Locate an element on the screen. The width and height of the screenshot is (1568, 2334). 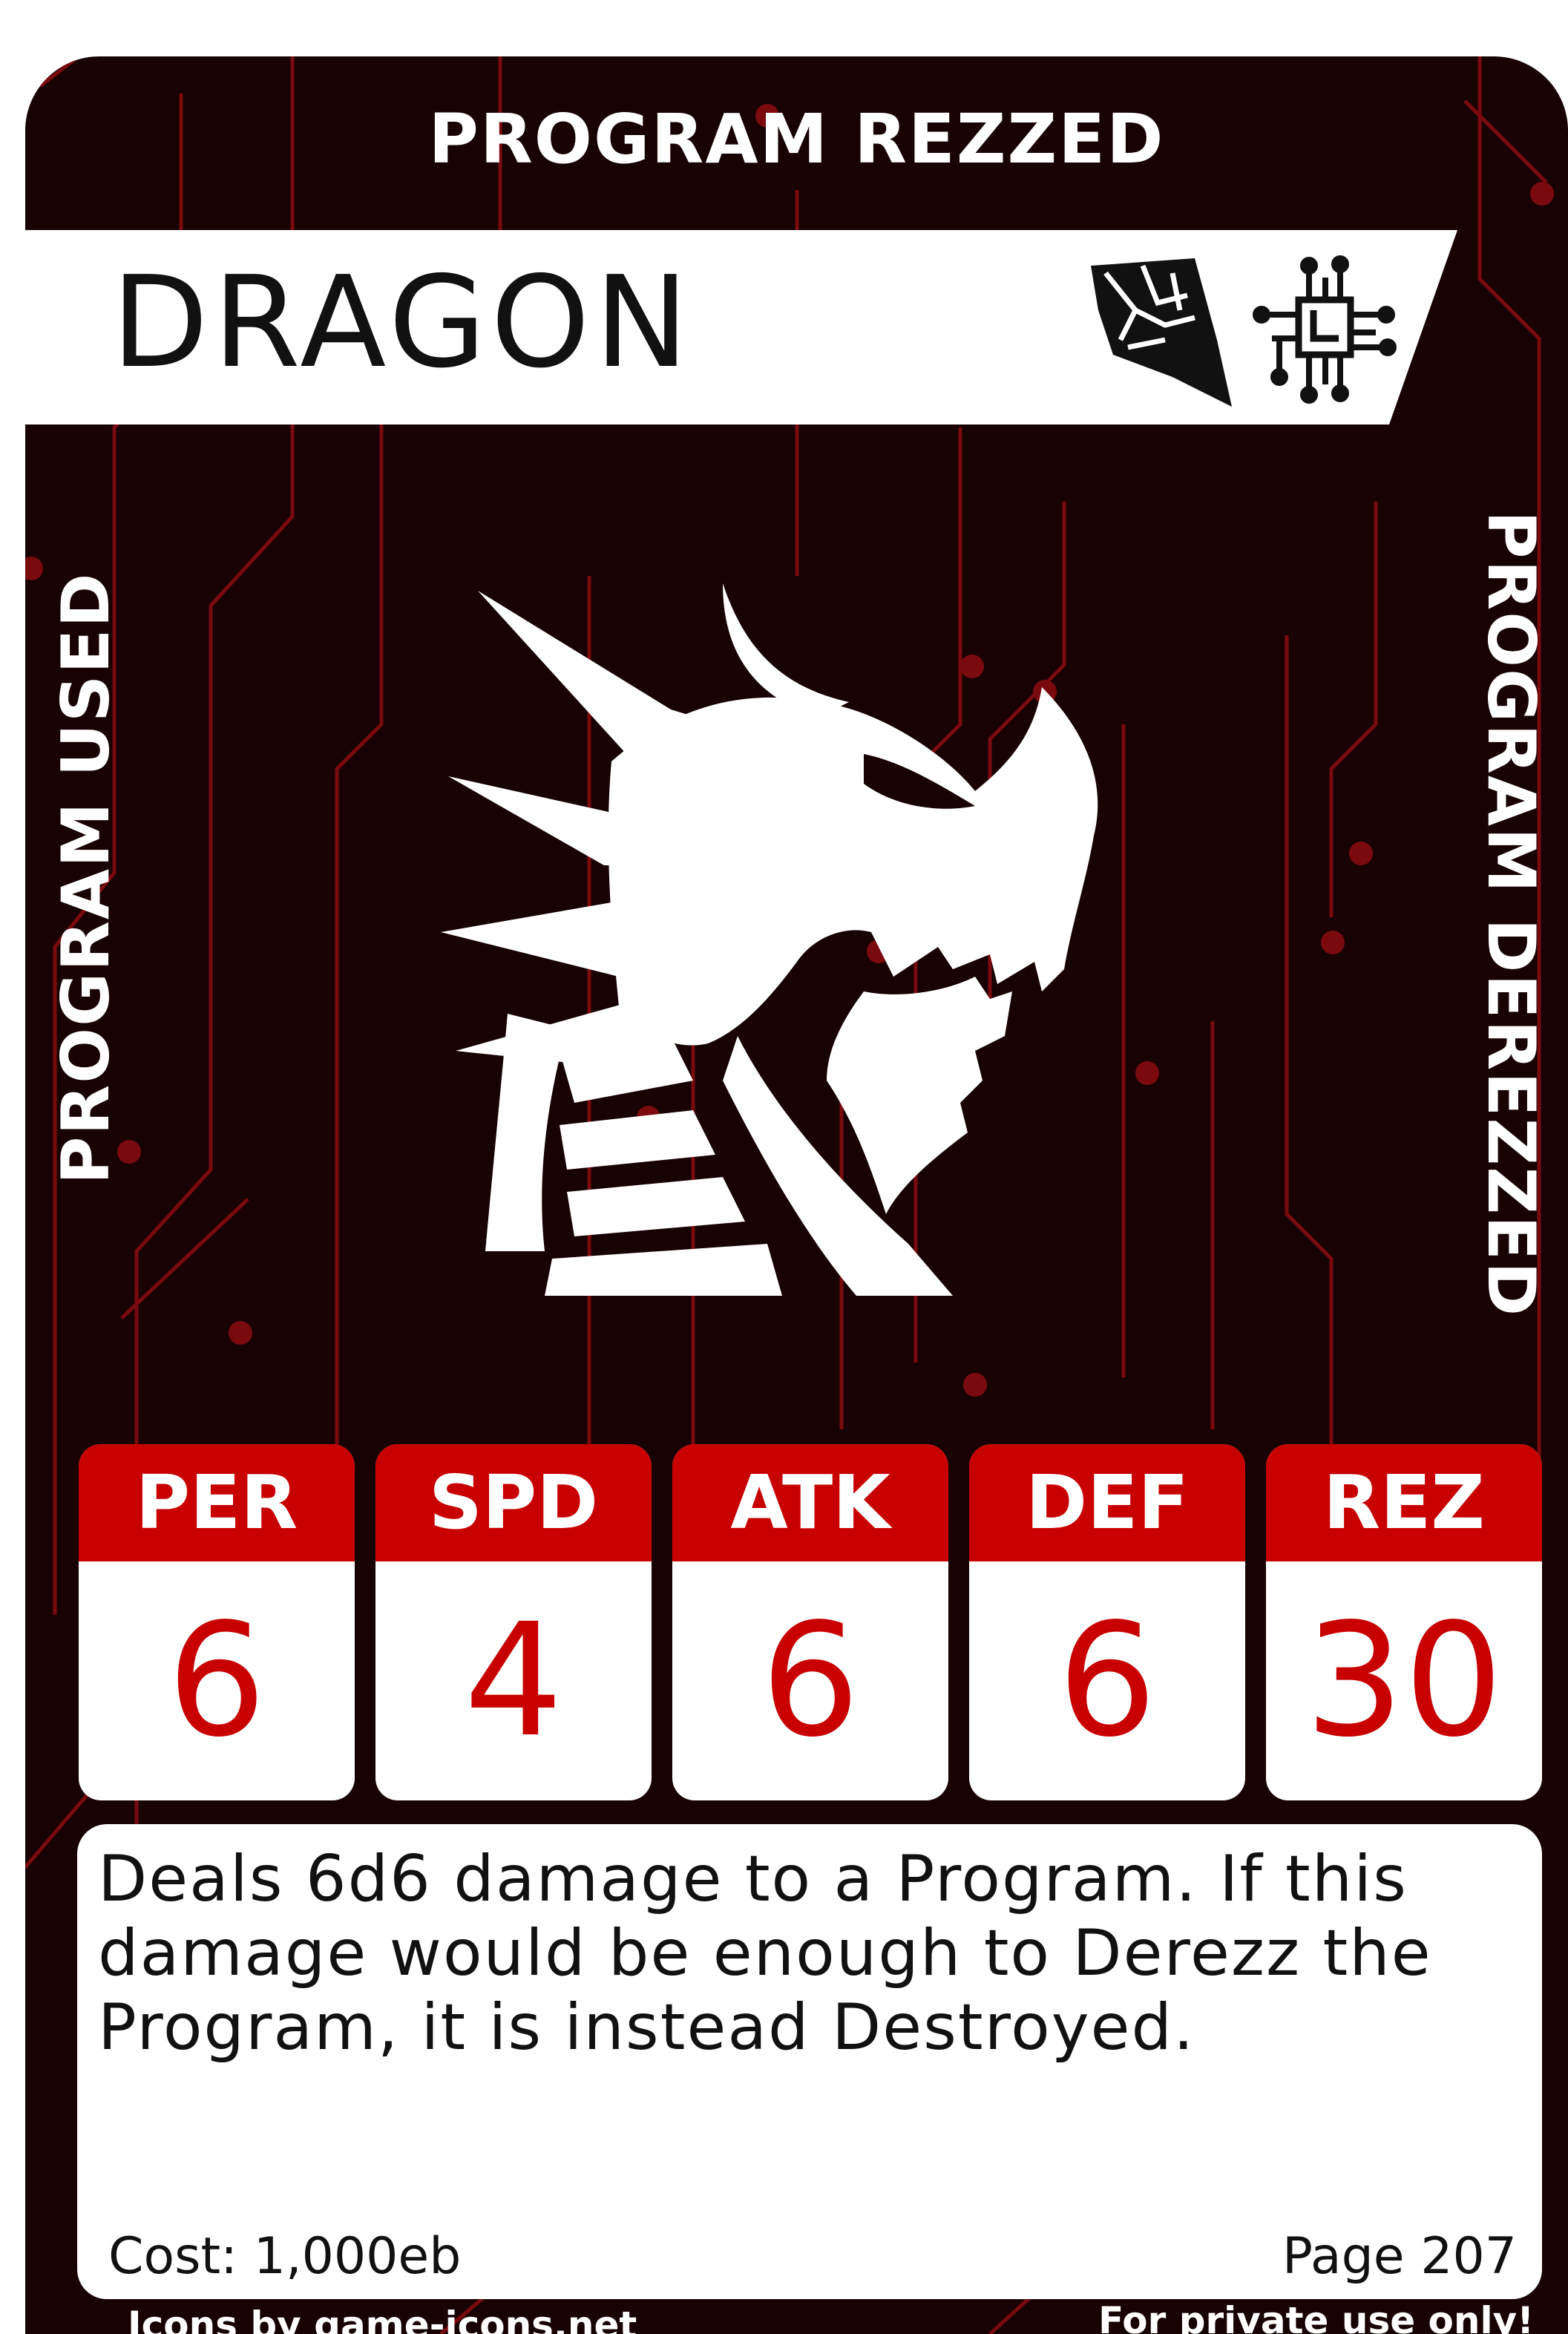
stat-label: DEF is located at coordinates (1107, 1502).